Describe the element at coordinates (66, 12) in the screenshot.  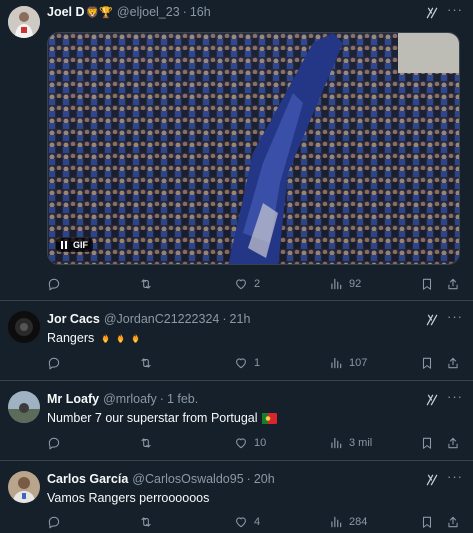
I see `display-name: Joel D` at that location.